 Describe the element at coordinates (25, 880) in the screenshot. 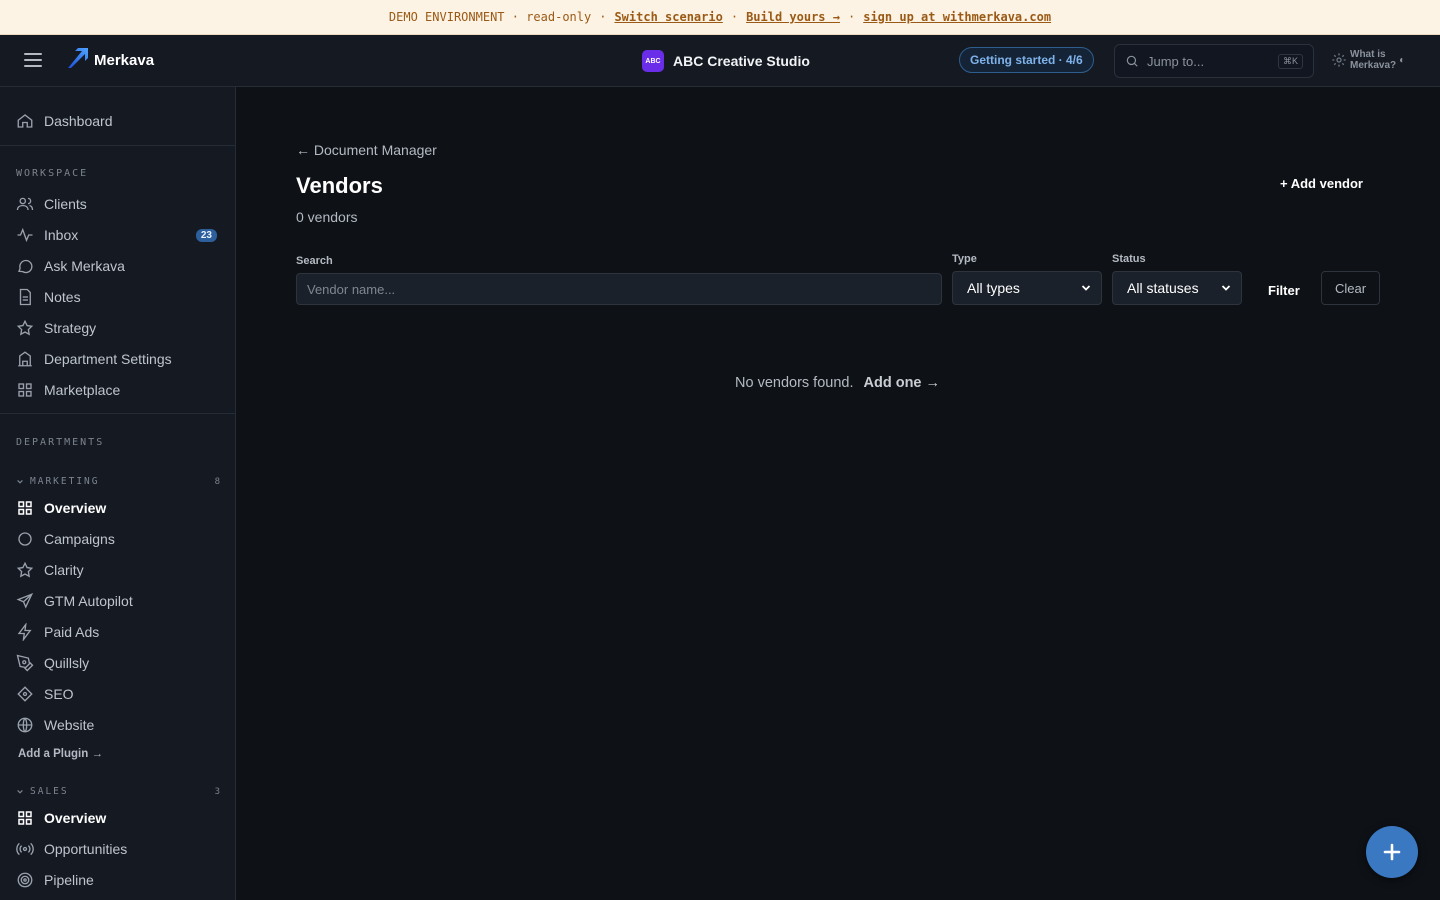

I see `target-icon` at that location.